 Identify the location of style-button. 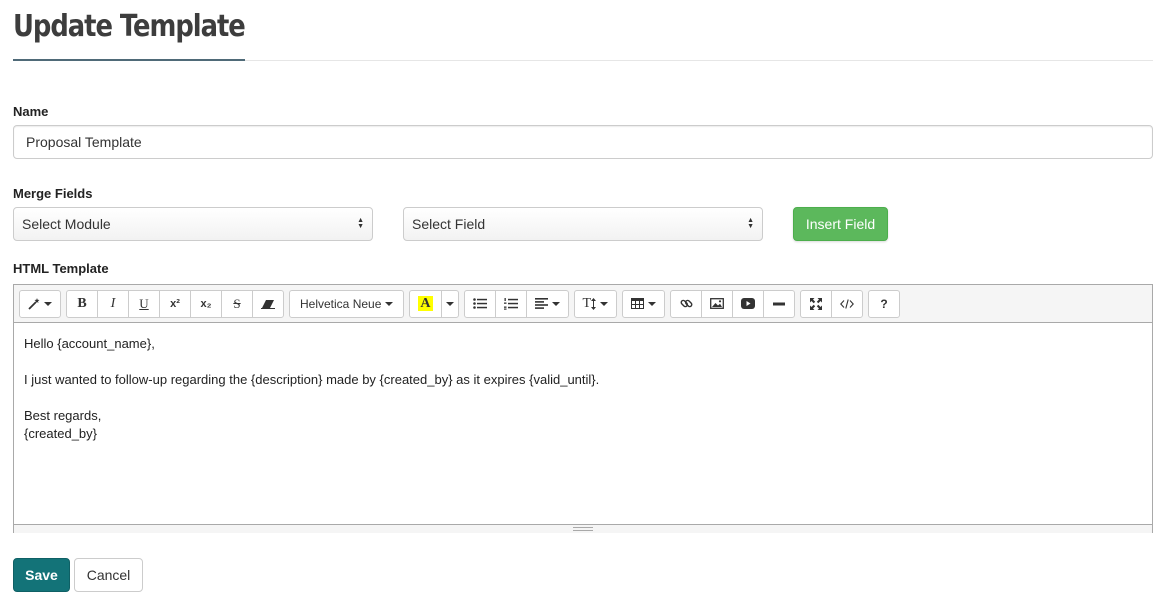
(40, 303).